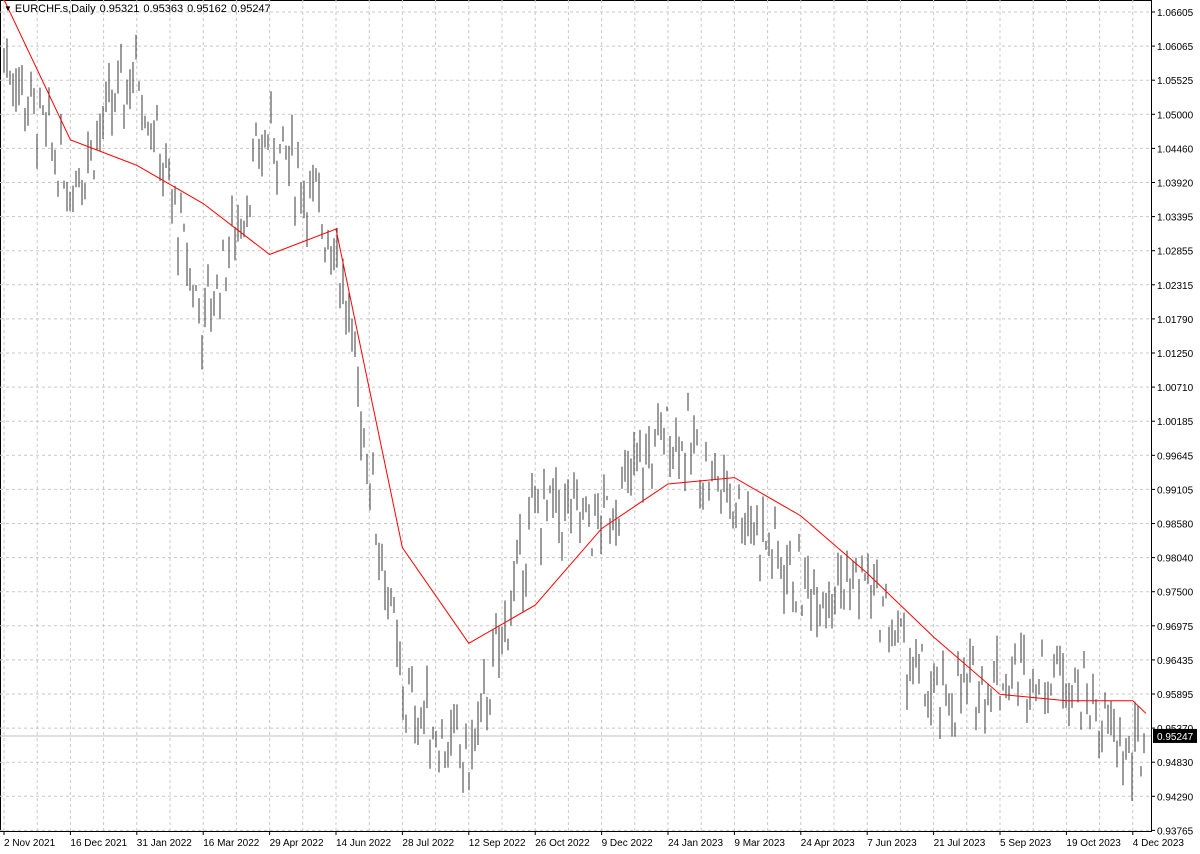 Image resolution: width=1200 pixels, height=854 pixels. What do you see at coordinates (1175, 422) in the screenshot?
I see `price-tick-label: 1.00185` at bounding box center [1175, 422].